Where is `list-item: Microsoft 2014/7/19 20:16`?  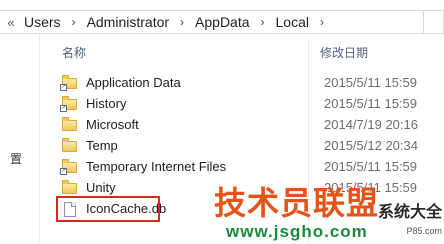
list-item: Microsoft 2014/7/19 20:16 is located at coordinates (248, 124).